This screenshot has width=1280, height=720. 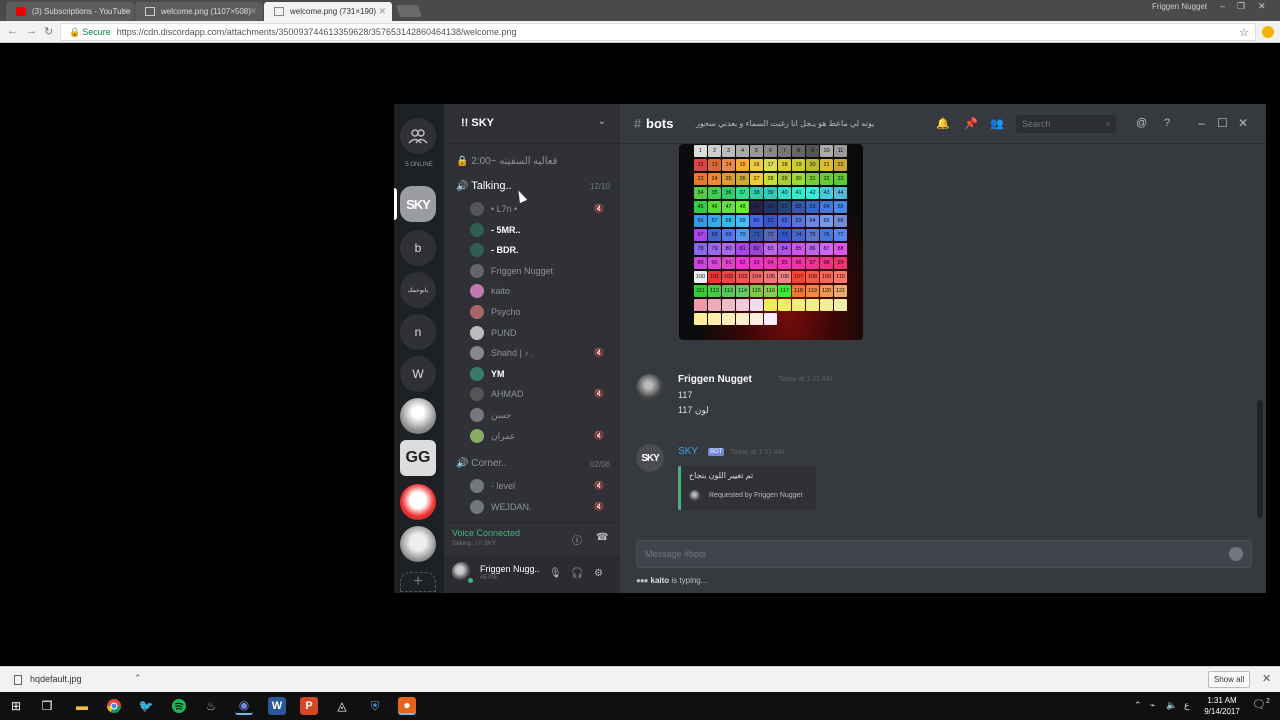 I want to click on microphone-icon: 🎙, so click(x=555, y=573).